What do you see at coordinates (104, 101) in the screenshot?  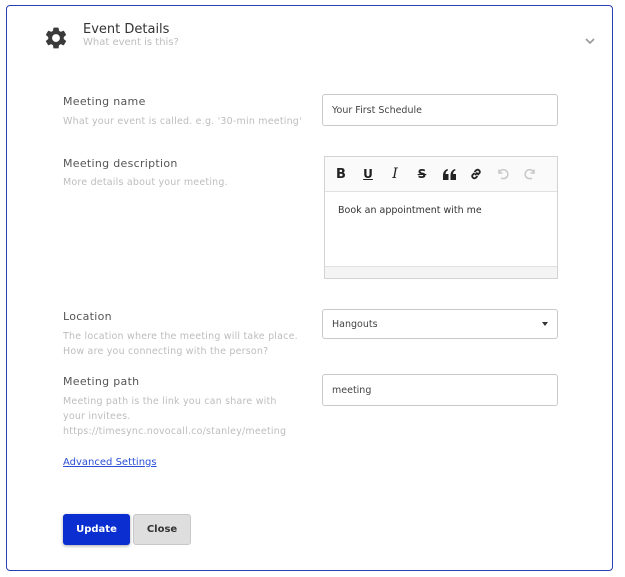 I see `meeting-name-label: Meeting name` at bounding box center [104, 101].